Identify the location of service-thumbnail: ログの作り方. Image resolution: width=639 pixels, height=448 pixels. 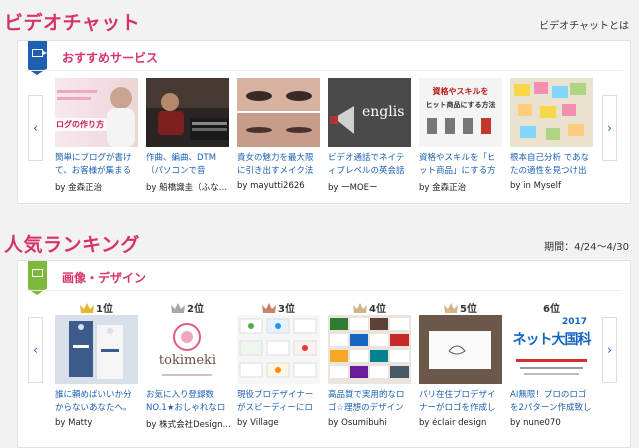
(96, 112).